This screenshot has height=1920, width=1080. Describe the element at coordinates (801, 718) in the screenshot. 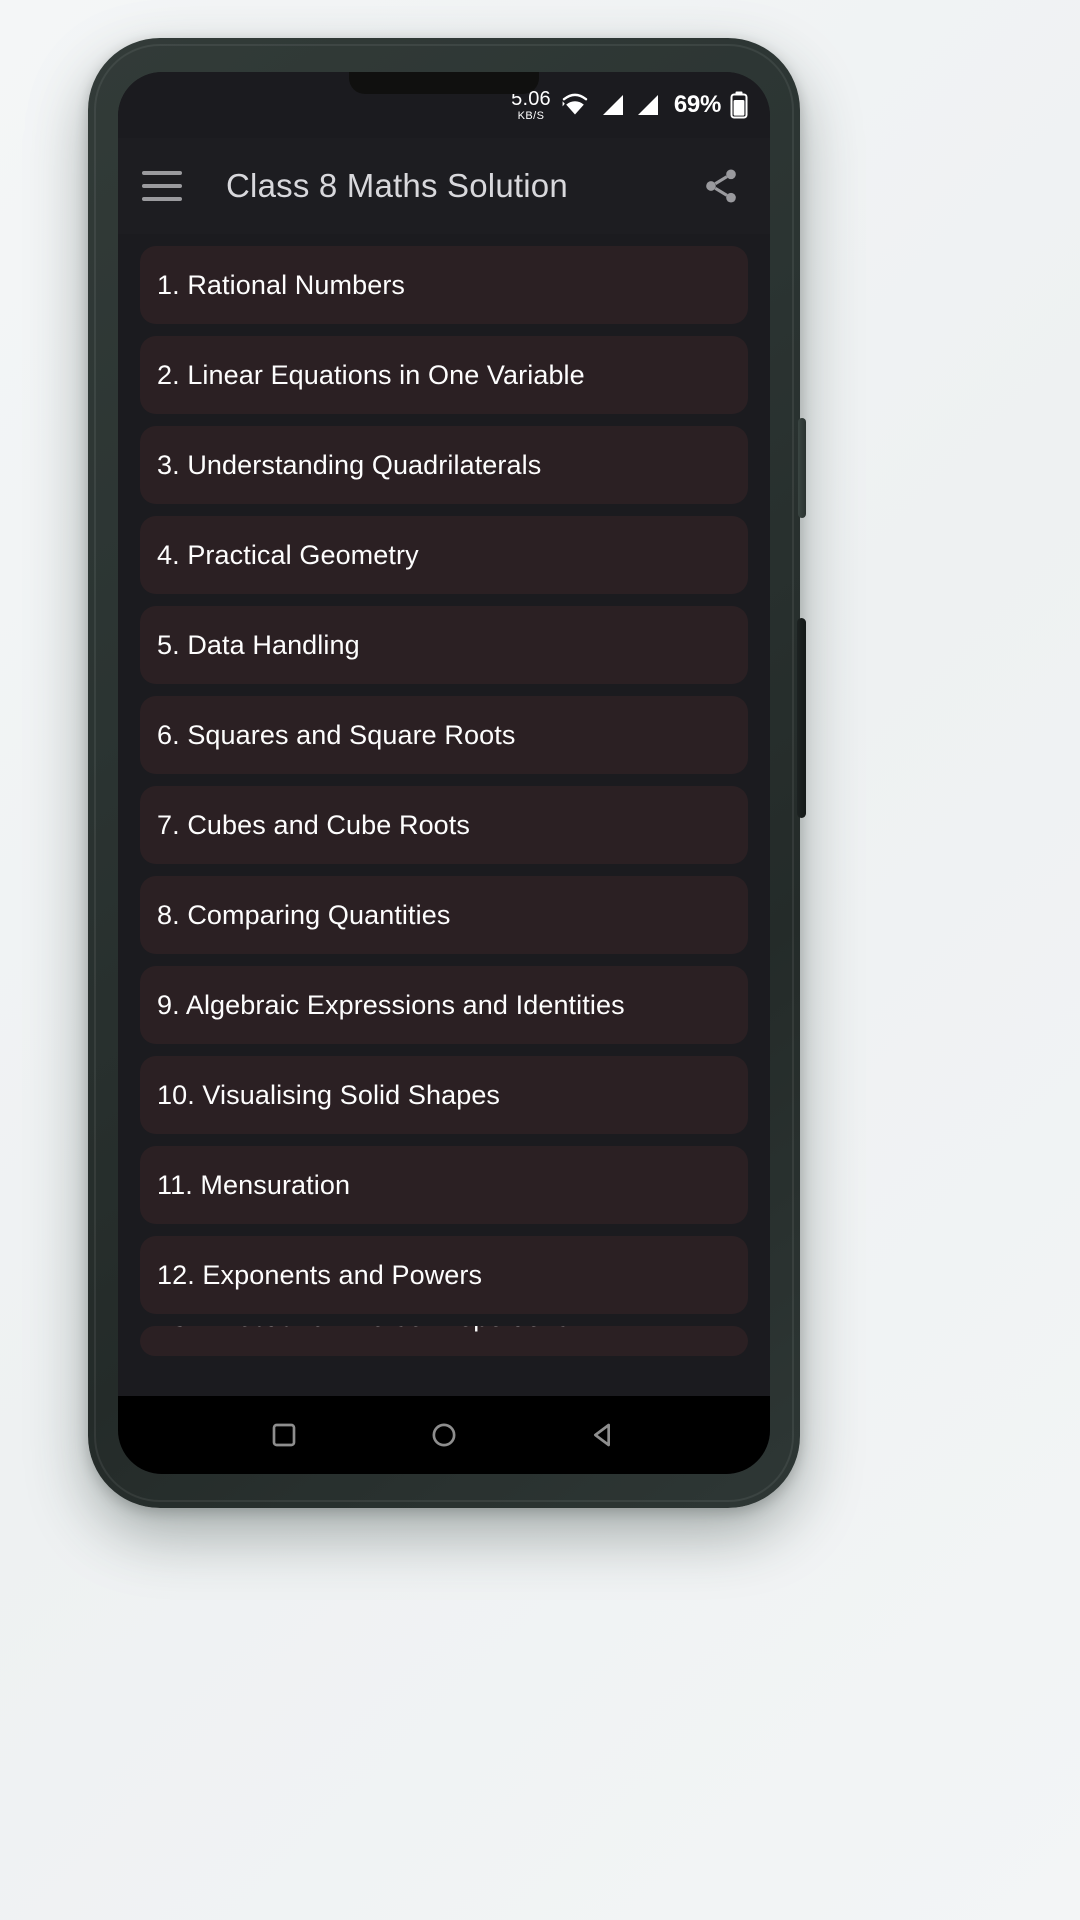

I see `power-button` at that location.